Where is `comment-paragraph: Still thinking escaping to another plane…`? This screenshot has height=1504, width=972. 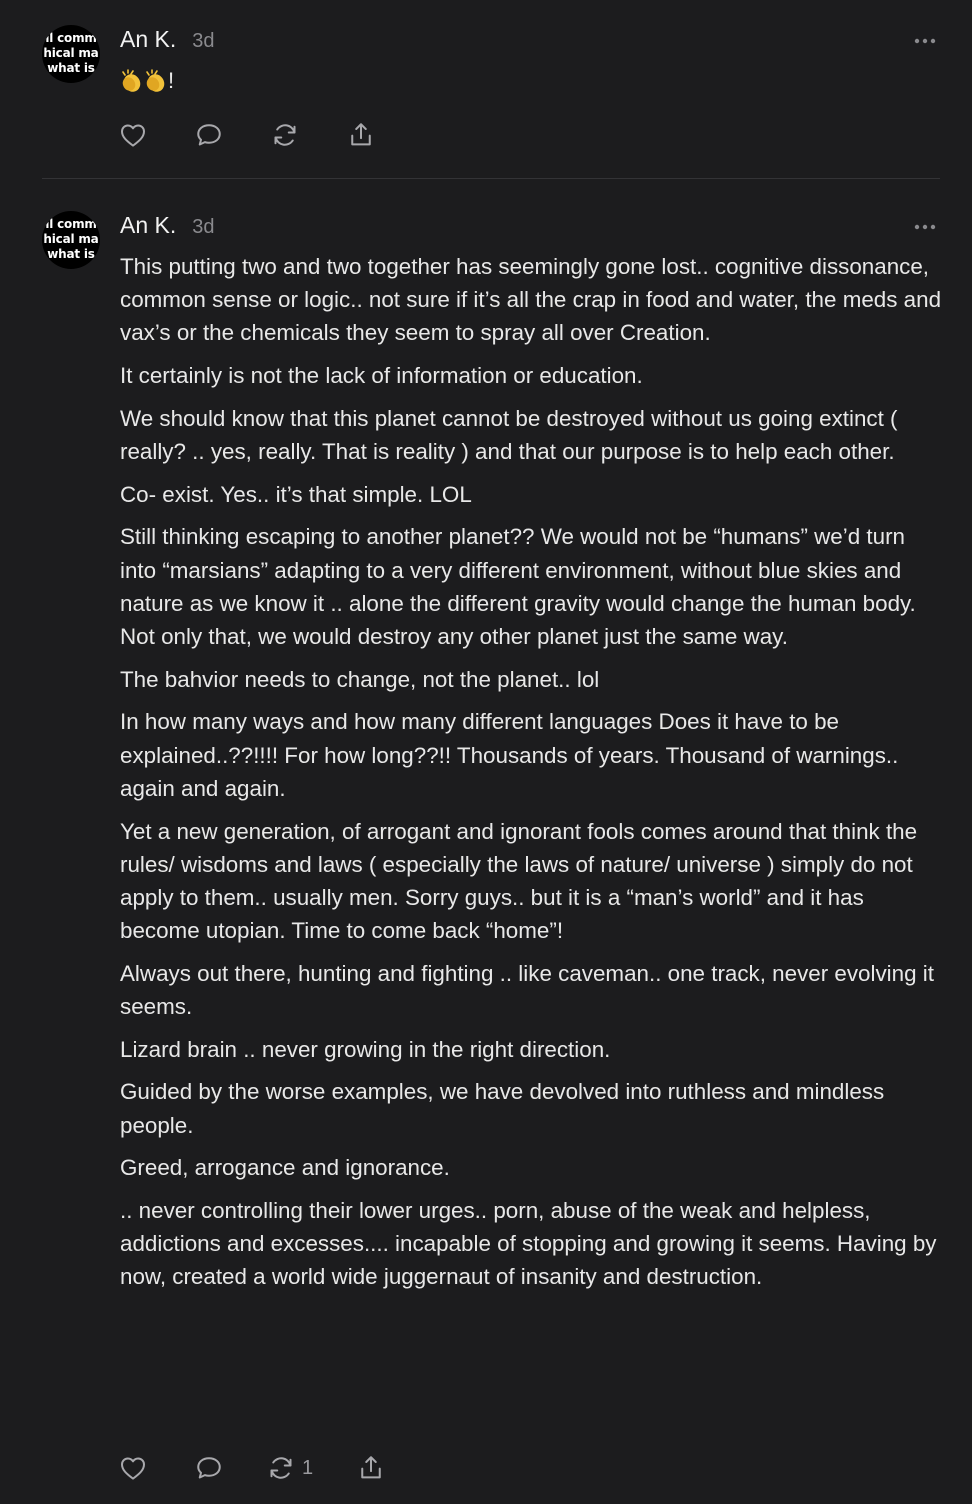 comment-paragraph: Still thinking escaping to another plane… is located at coordinates (518, 587).